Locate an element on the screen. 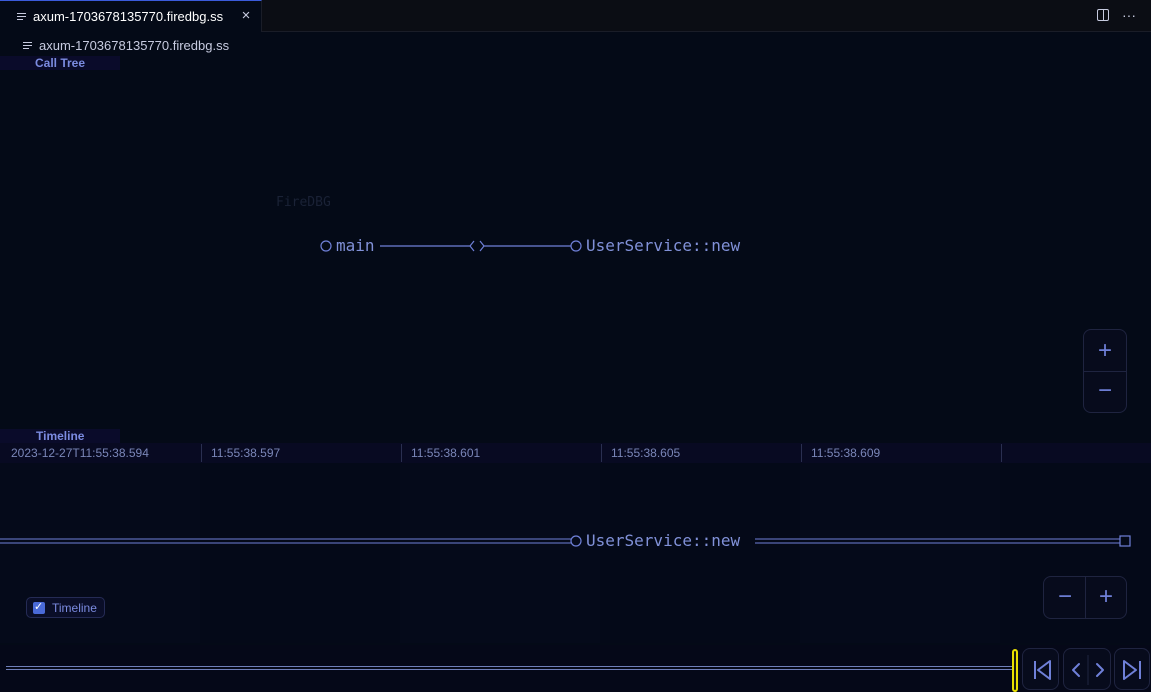 The image size is (1151, 692). step-back-button is located at coordinates (1076, 670).